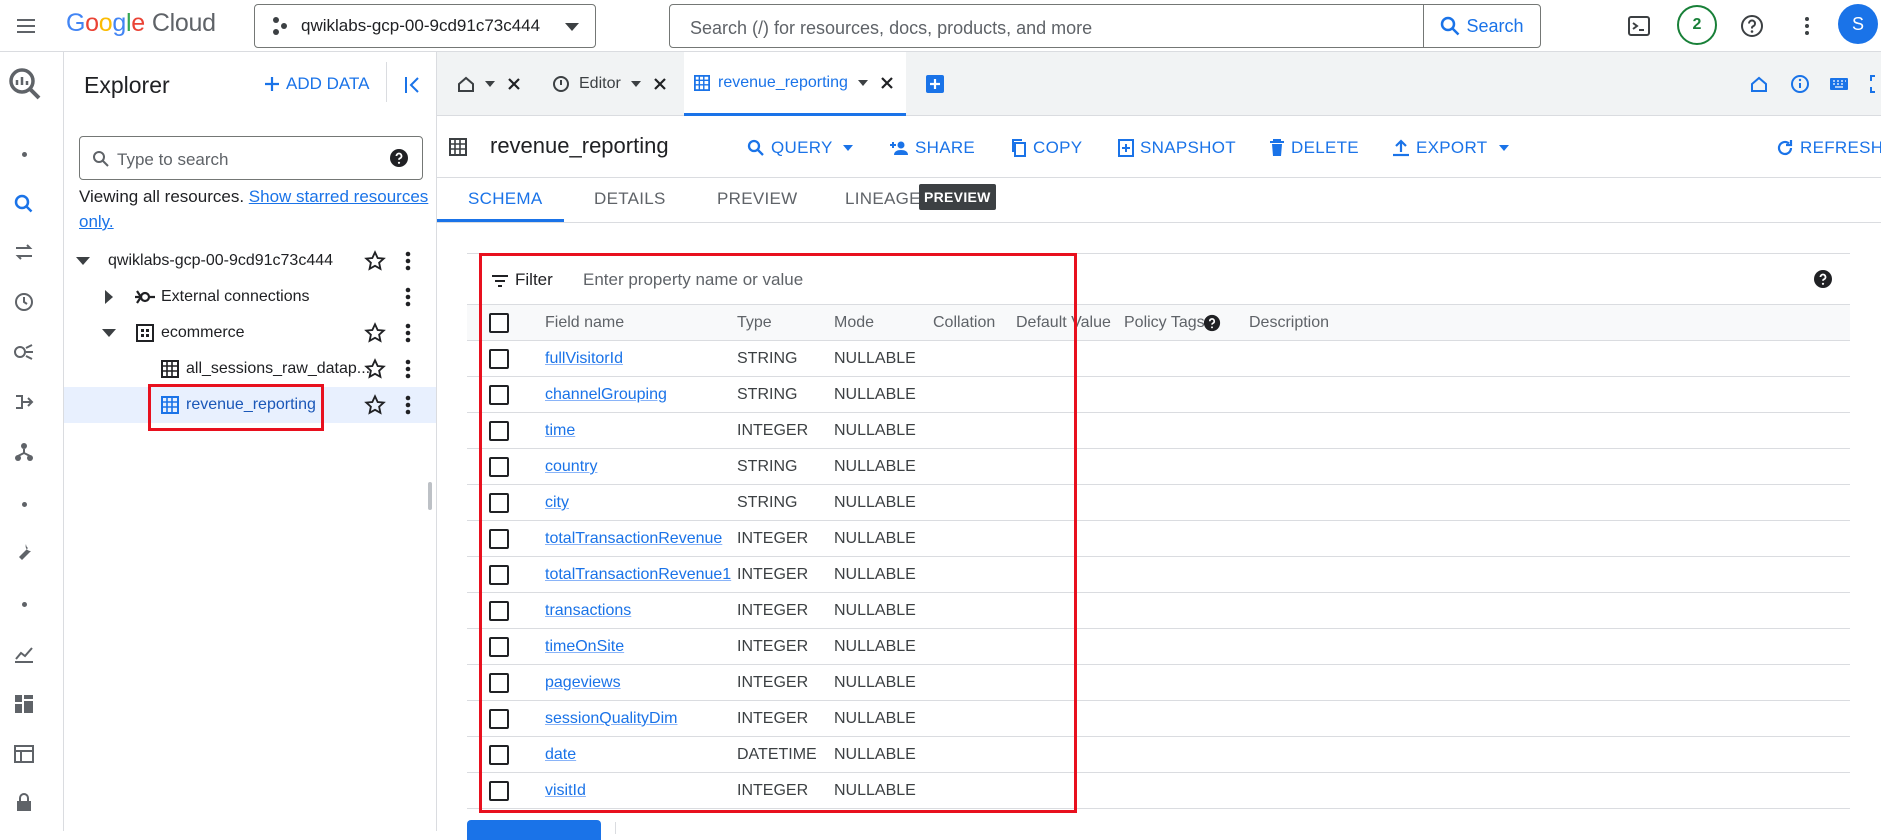 This screenshot has height=840, width=1881. I want to click on refresh-icon, so click(1785, 148).